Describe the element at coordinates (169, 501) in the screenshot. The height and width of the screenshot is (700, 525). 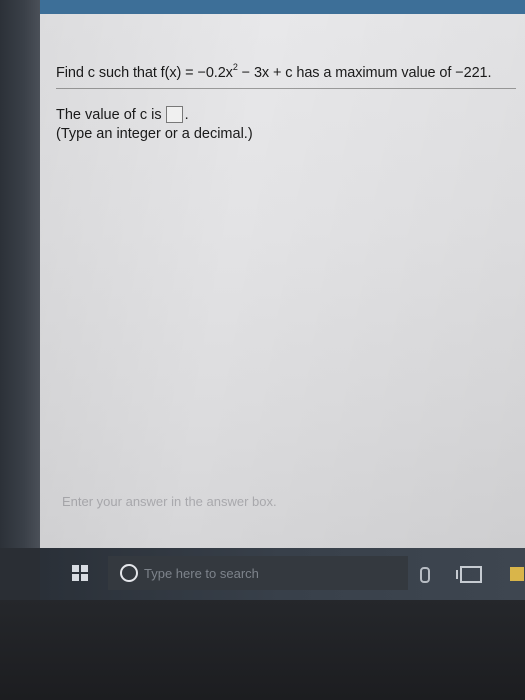
I see `status-message: Enter your answer in the answer box.` at that location.